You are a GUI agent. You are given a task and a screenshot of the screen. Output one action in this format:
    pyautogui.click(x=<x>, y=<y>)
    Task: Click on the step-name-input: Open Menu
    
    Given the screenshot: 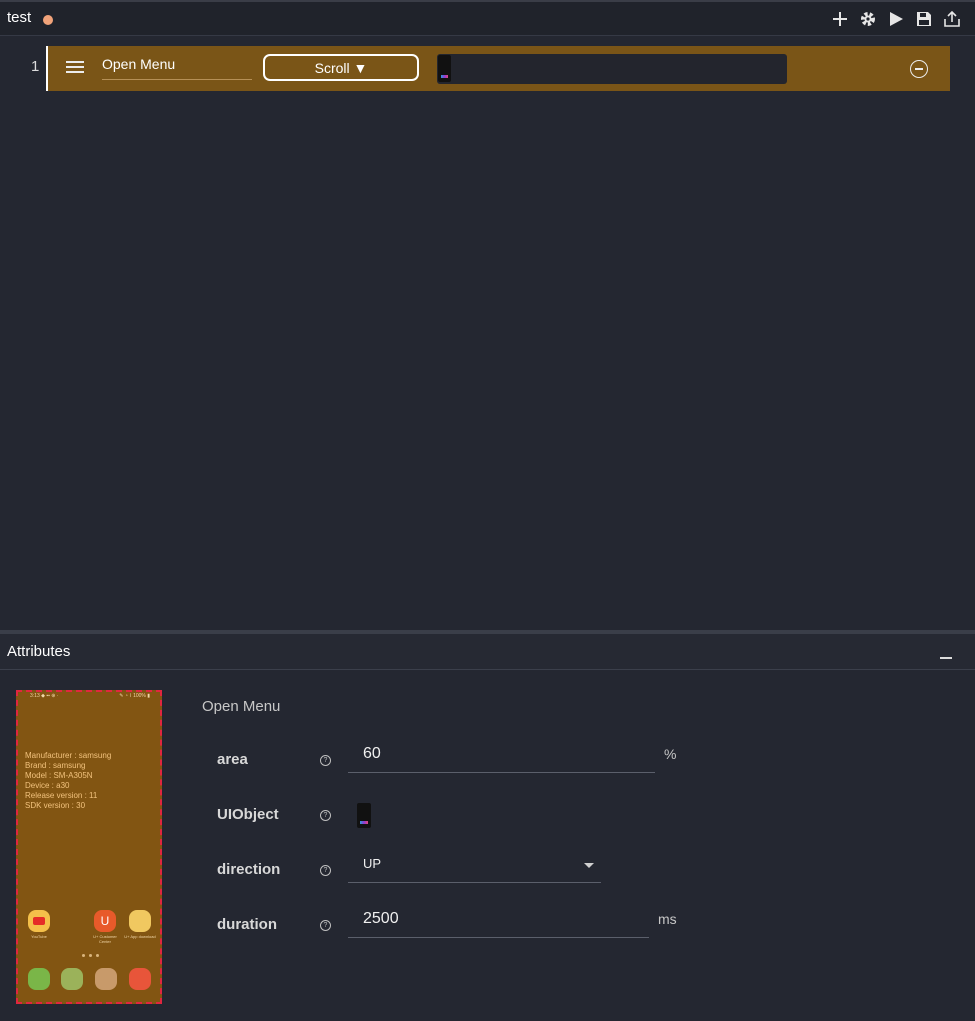 What is the action you would take?
    pyautogui.click(x=177, y=67)
    